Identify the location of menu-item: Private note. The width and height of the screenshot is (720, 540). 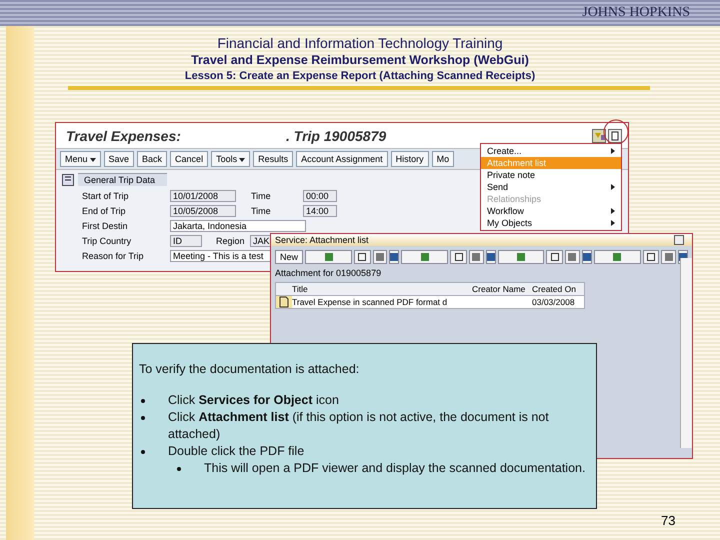
(551, 175).